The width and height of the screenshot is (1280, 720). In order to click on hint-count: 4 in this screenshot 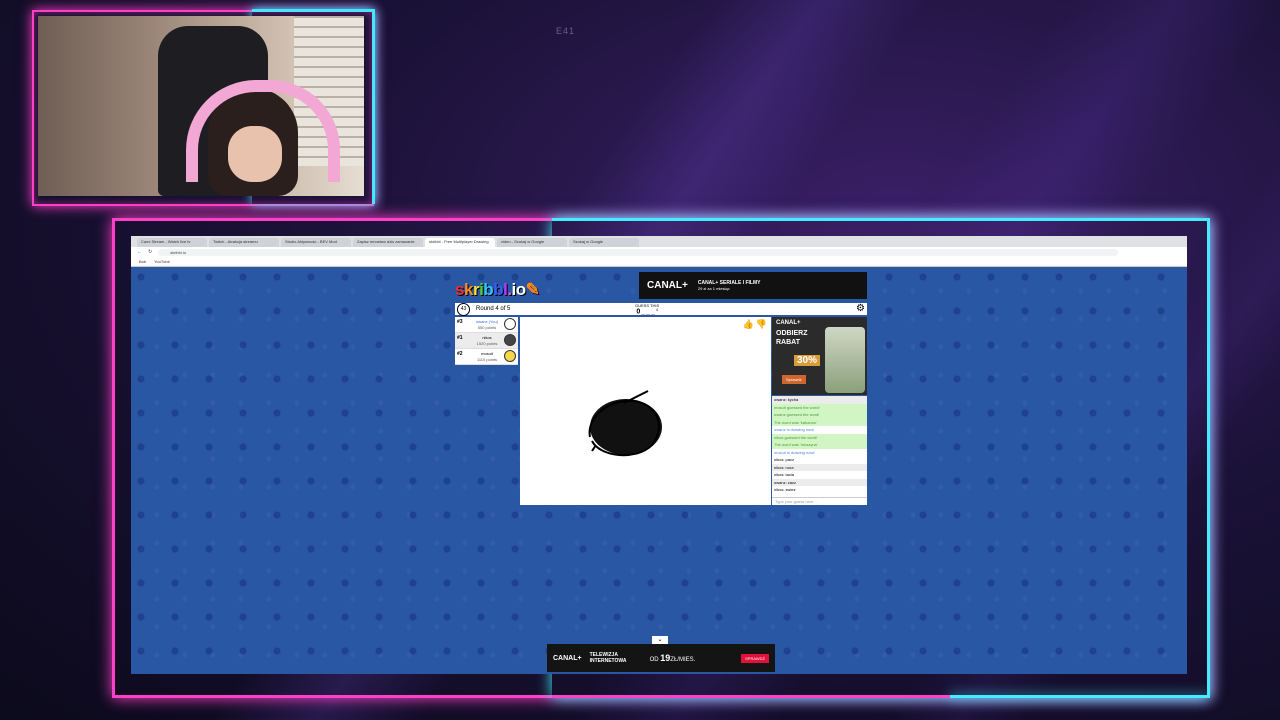, I will do `click(656, 310)`.